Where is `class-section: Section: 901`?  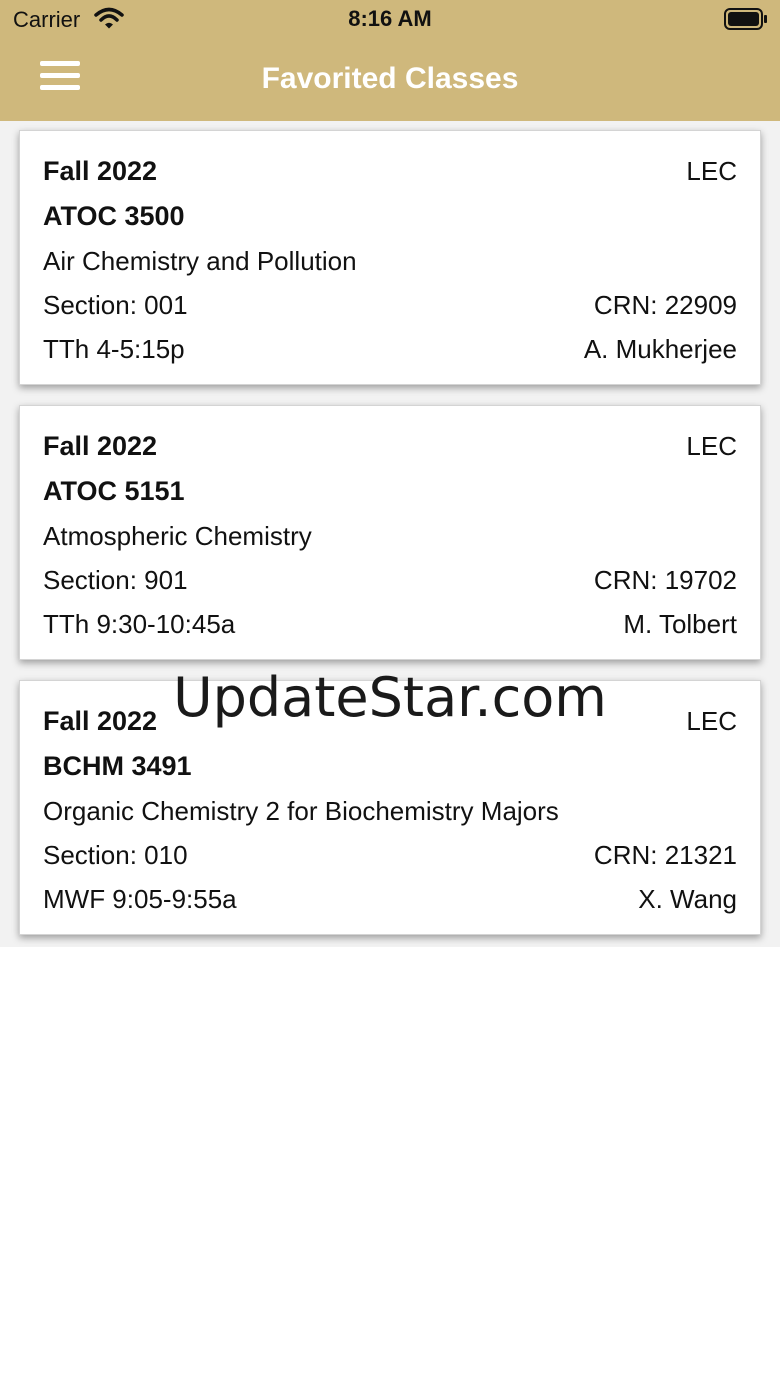 class-section: Section: 901 is located at coordinates (115, 580).